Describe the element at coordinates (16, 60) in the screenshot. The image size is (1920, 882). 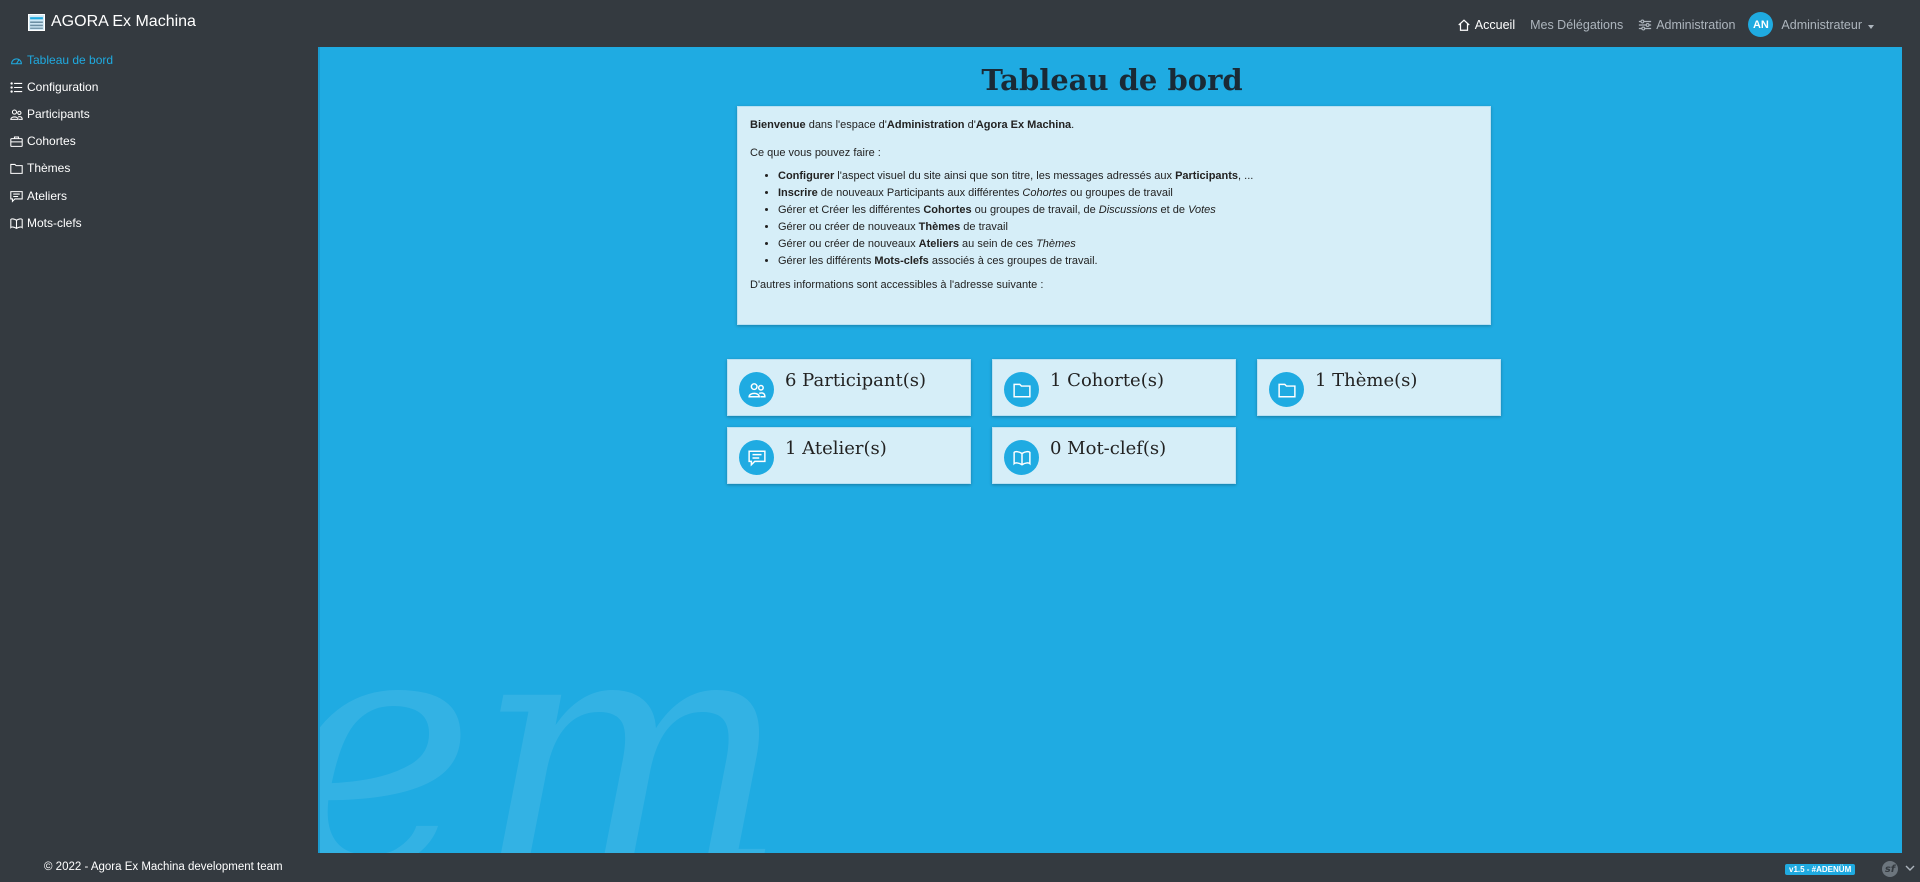
I see `dashboard-icon` at that location.